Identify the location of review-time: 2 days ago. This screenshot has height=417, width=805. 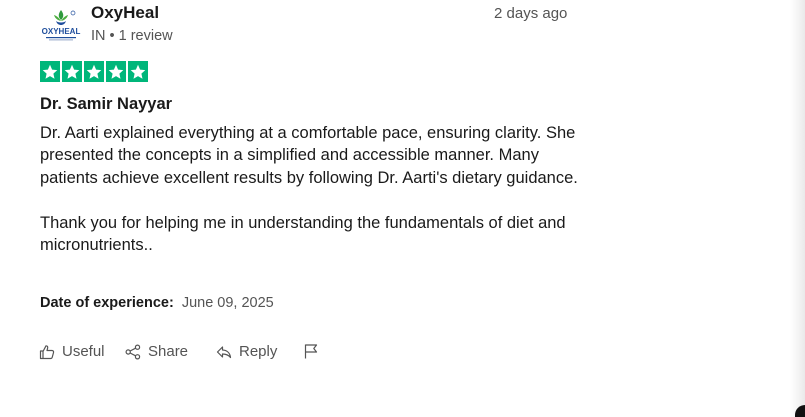
(531, 13).